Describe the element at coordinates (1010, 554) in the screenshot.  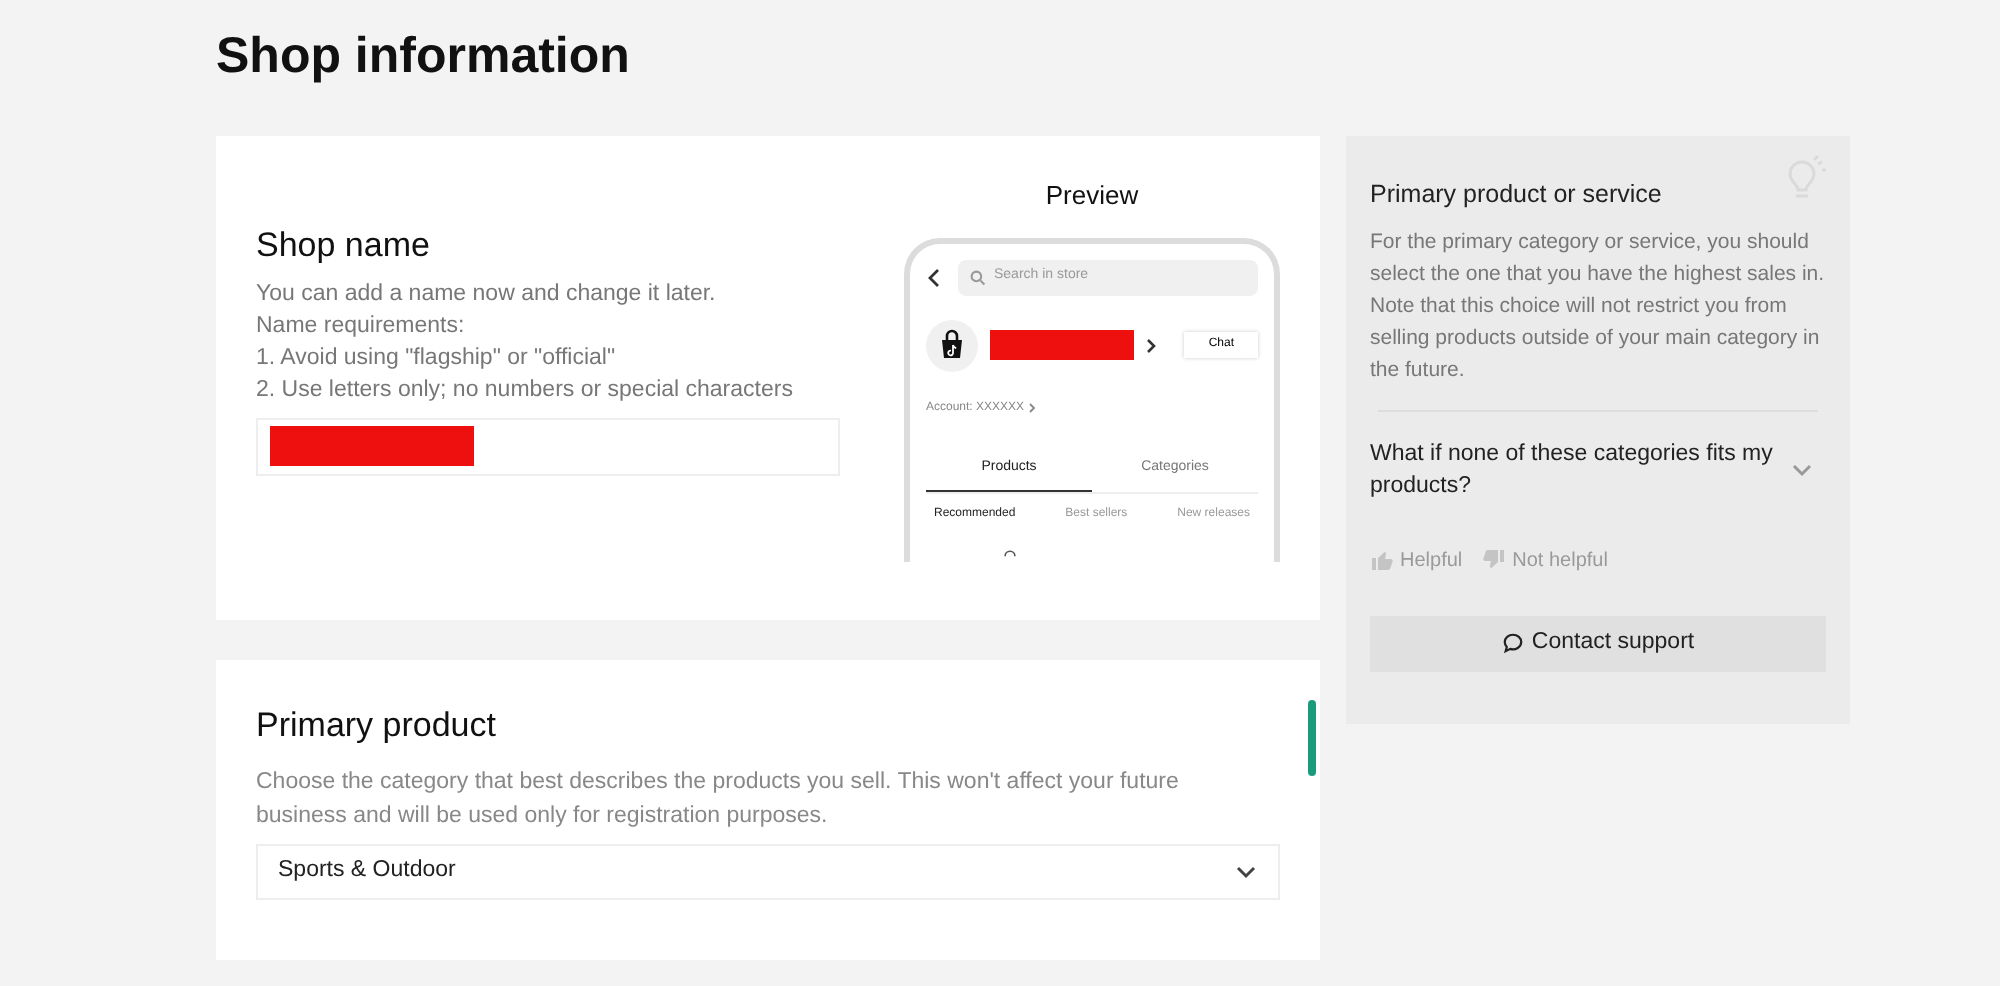
I see `loading-icon` at that location.